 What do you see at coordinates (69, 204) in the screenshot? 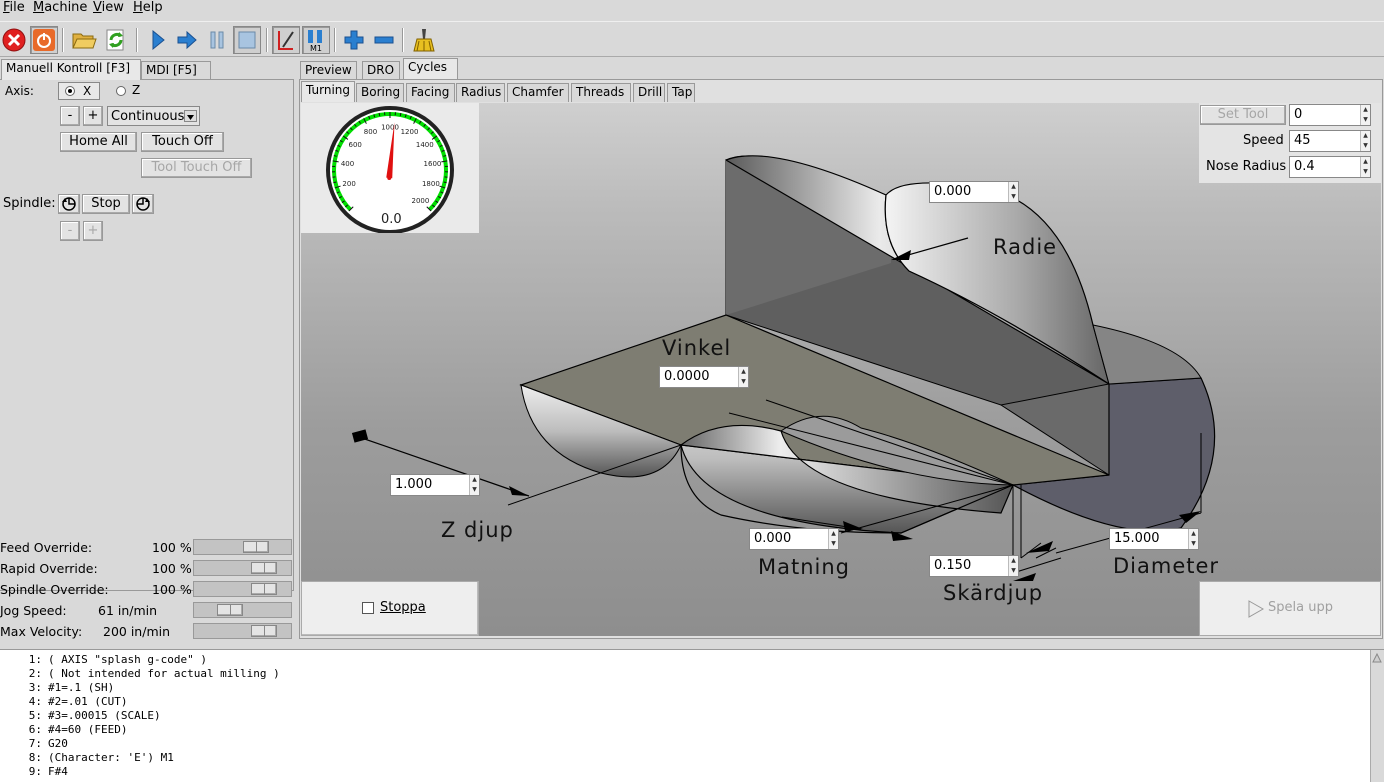
I see `spindle-ccw-button` at bounding box center [69, 204].